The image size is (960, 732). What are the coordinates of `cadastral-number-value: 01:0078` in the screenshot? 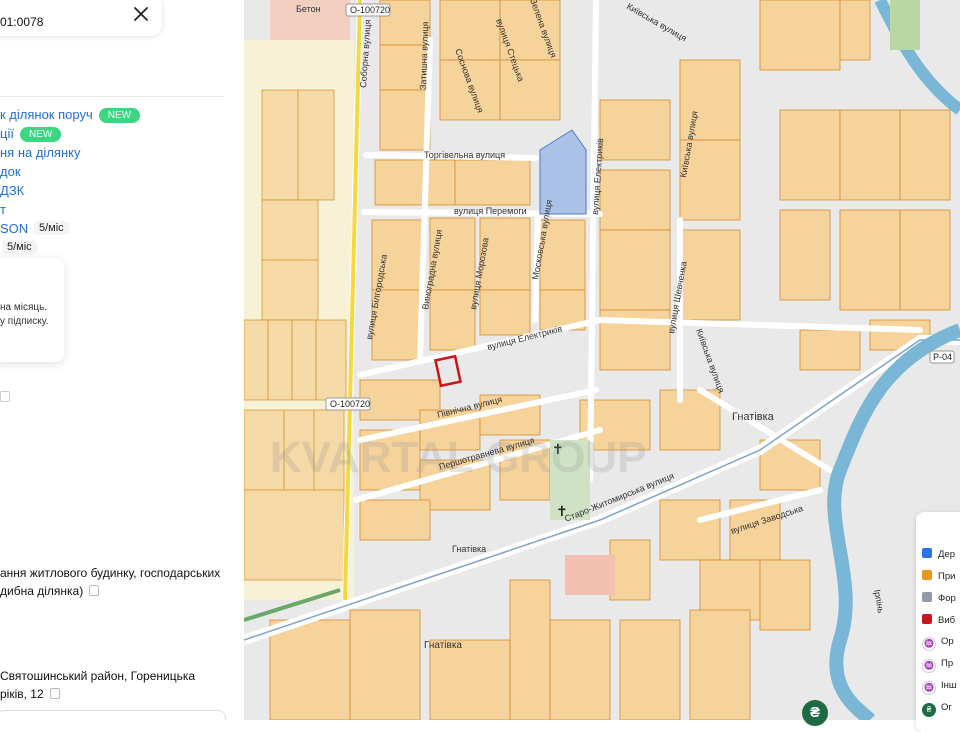 It's located at (22, 22).